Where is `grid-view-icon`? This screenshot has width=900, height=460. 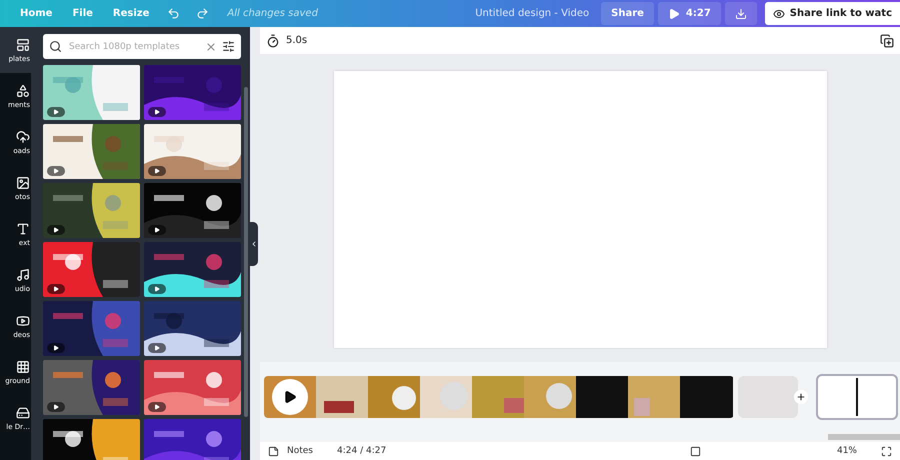
grid-view-icon is located at coordinates (695, 451).